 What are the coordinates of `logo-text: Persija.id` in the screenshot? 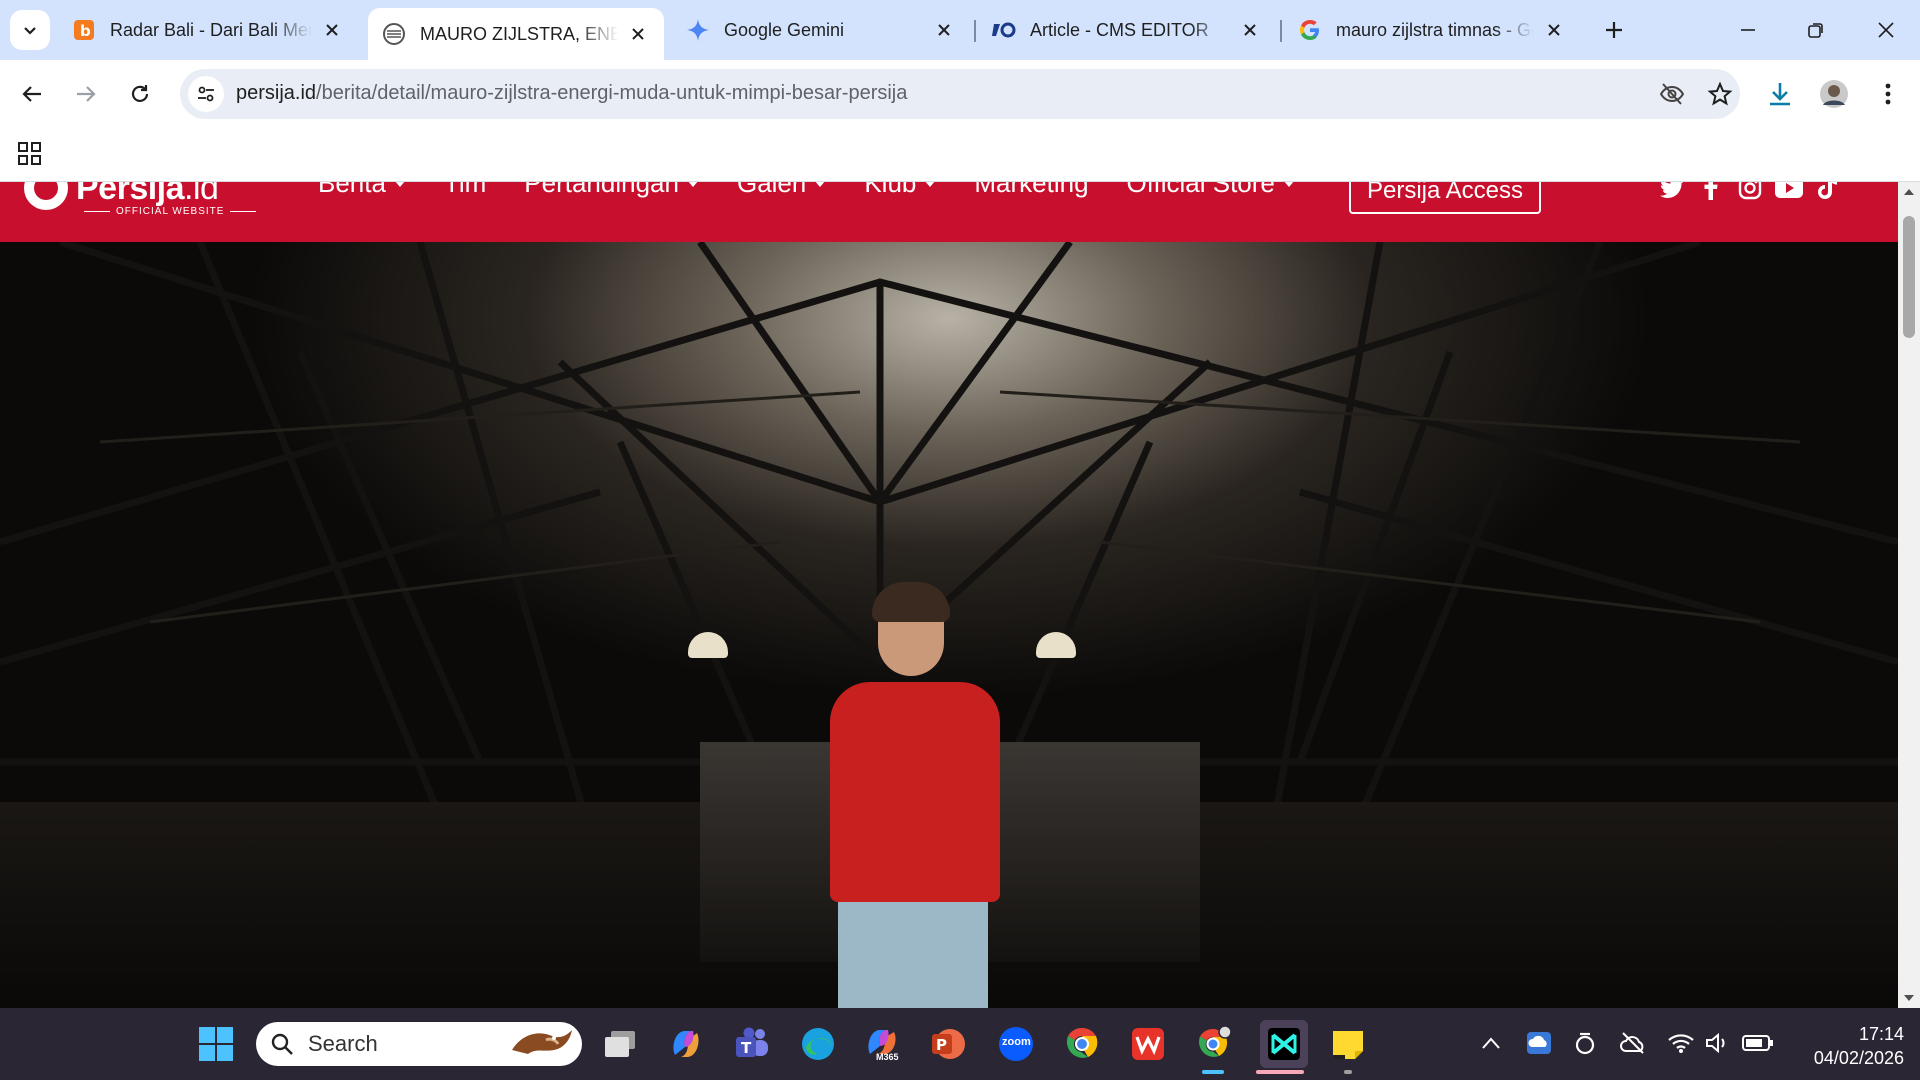 It's located at (147, 195).